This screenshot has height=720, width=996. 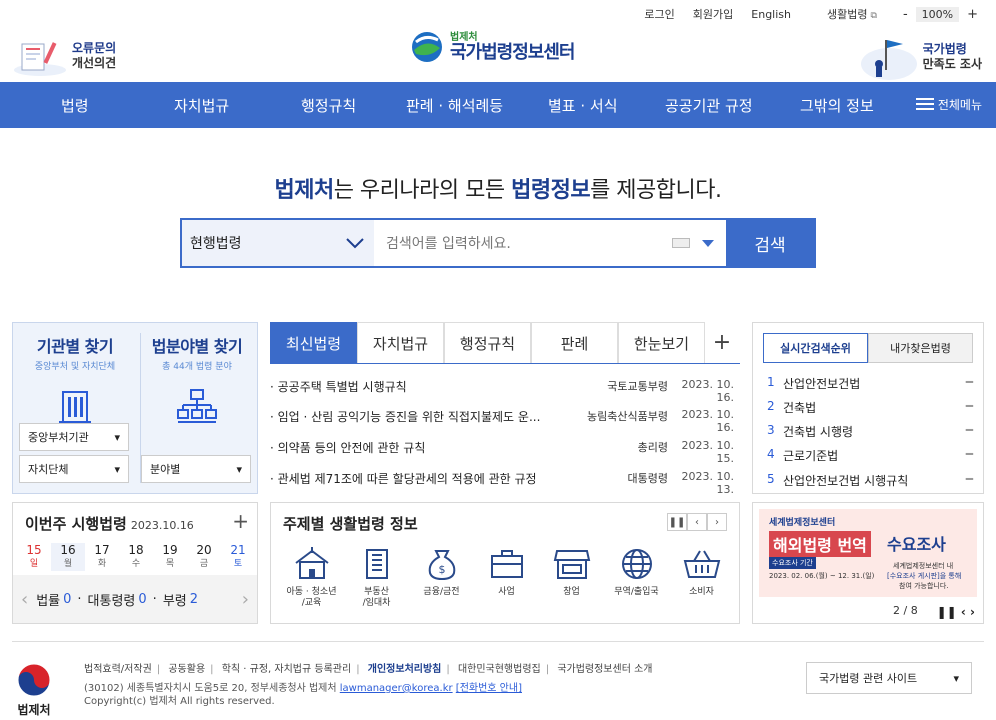 What do you see at coordinates (464, 37) in the screenshot?
I see `logo-sub: 법제처` at bounding box center [464, 37].